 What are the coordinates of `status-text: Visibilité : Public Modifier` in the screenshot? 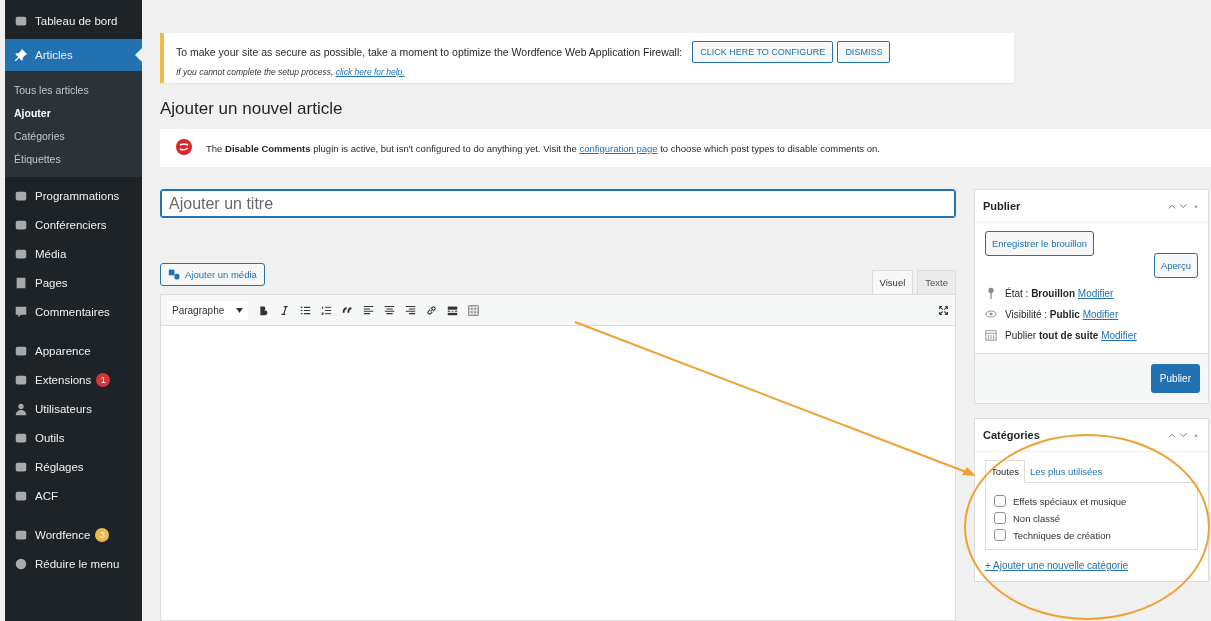 It's located at (1062, 314).